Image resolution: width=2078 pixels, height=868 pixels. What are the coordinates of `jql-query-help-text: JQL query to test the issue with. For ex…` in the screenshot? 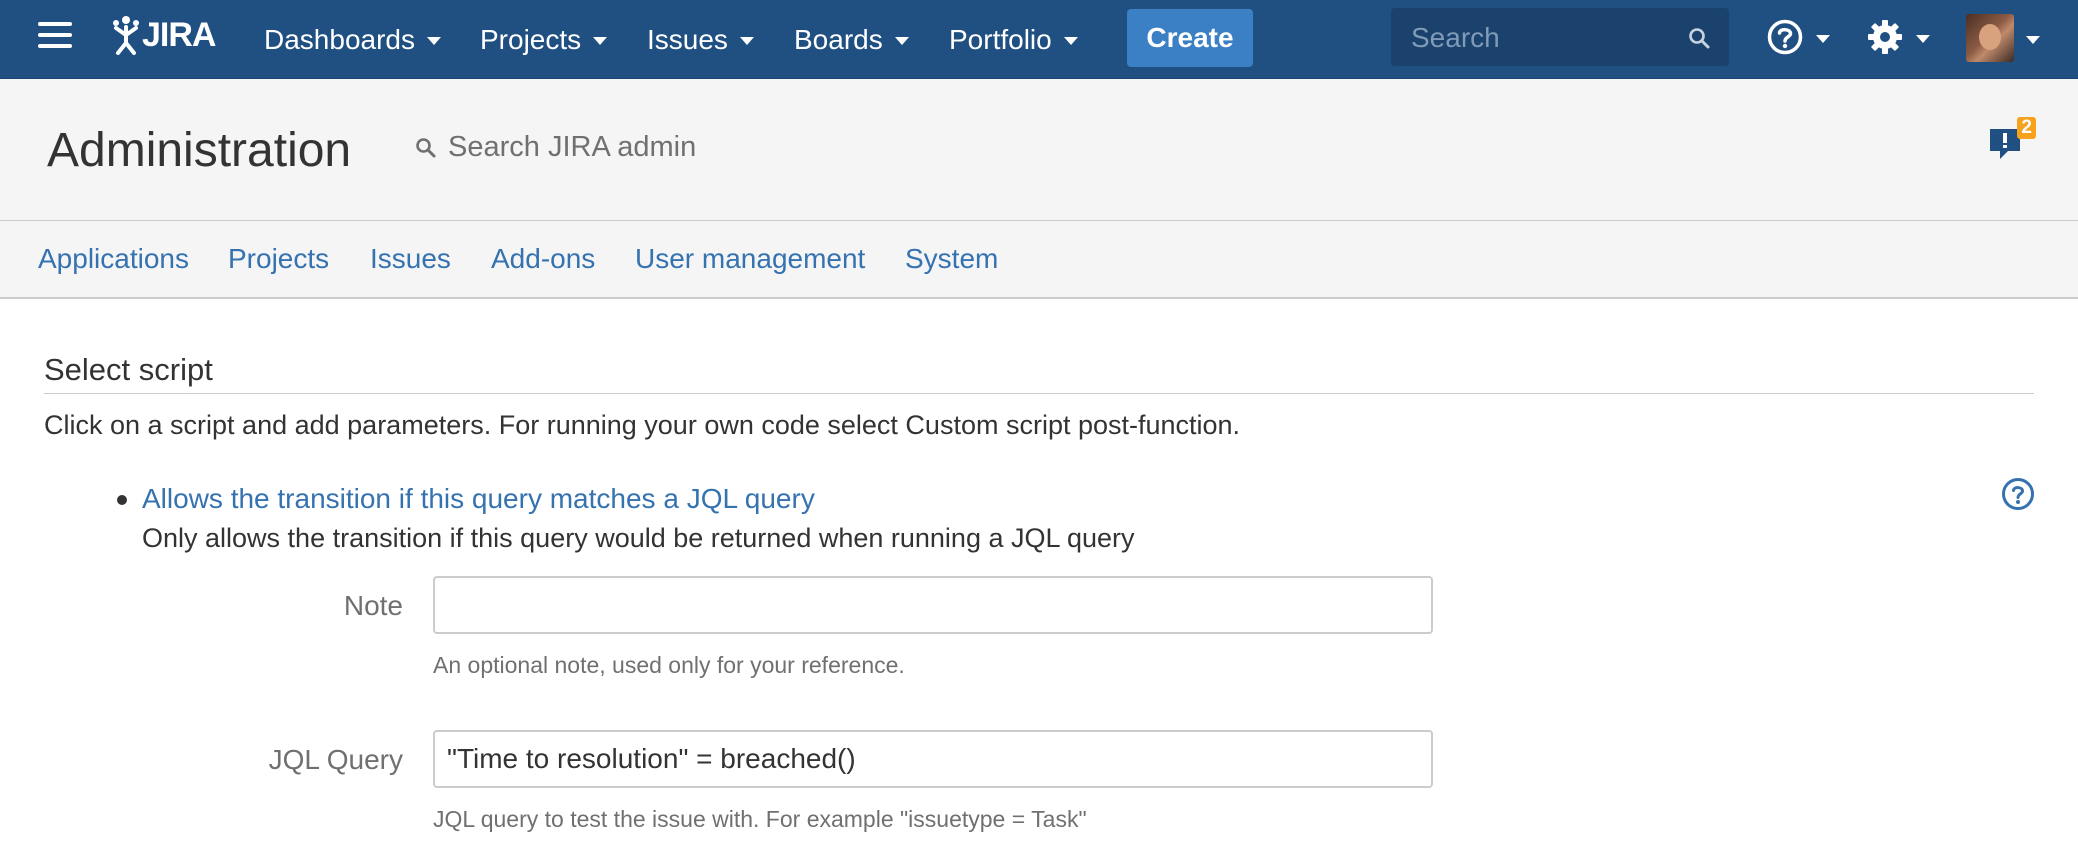 It's located at (760, 819).